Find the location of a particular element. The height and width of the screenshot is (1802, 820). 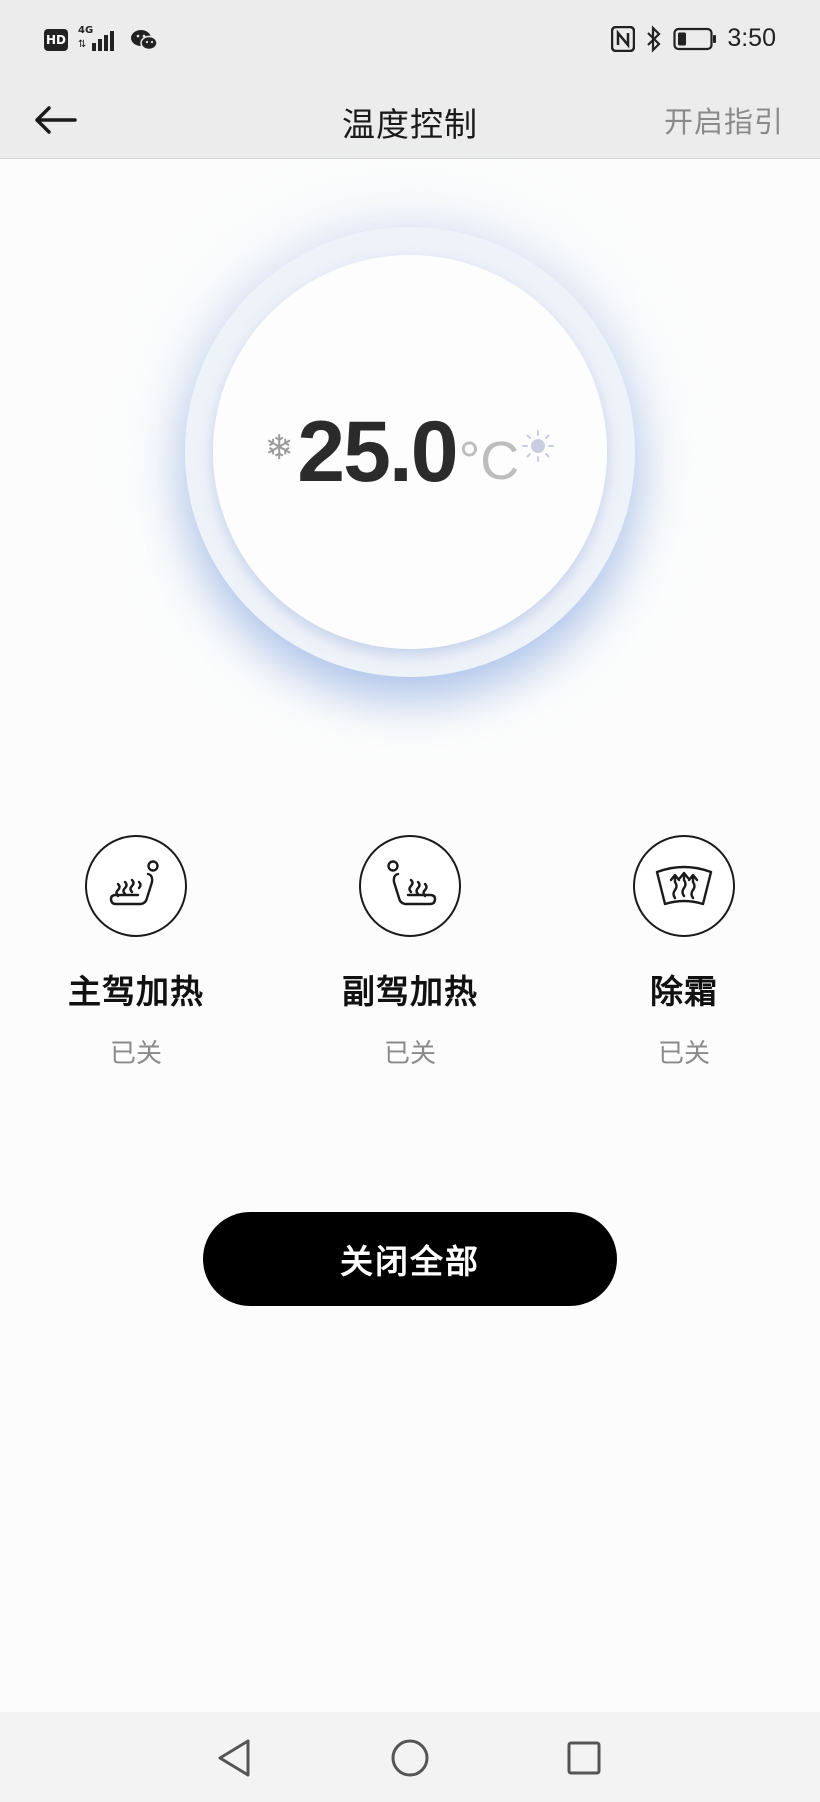

defrost-state: 已关 is located at coordinates (683, 1054).